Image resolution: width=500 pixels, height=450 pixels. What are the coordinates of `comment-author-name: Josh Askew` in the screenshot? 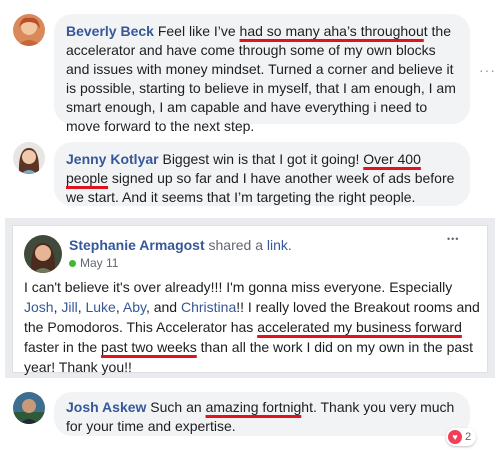 It's located at (106, 407).